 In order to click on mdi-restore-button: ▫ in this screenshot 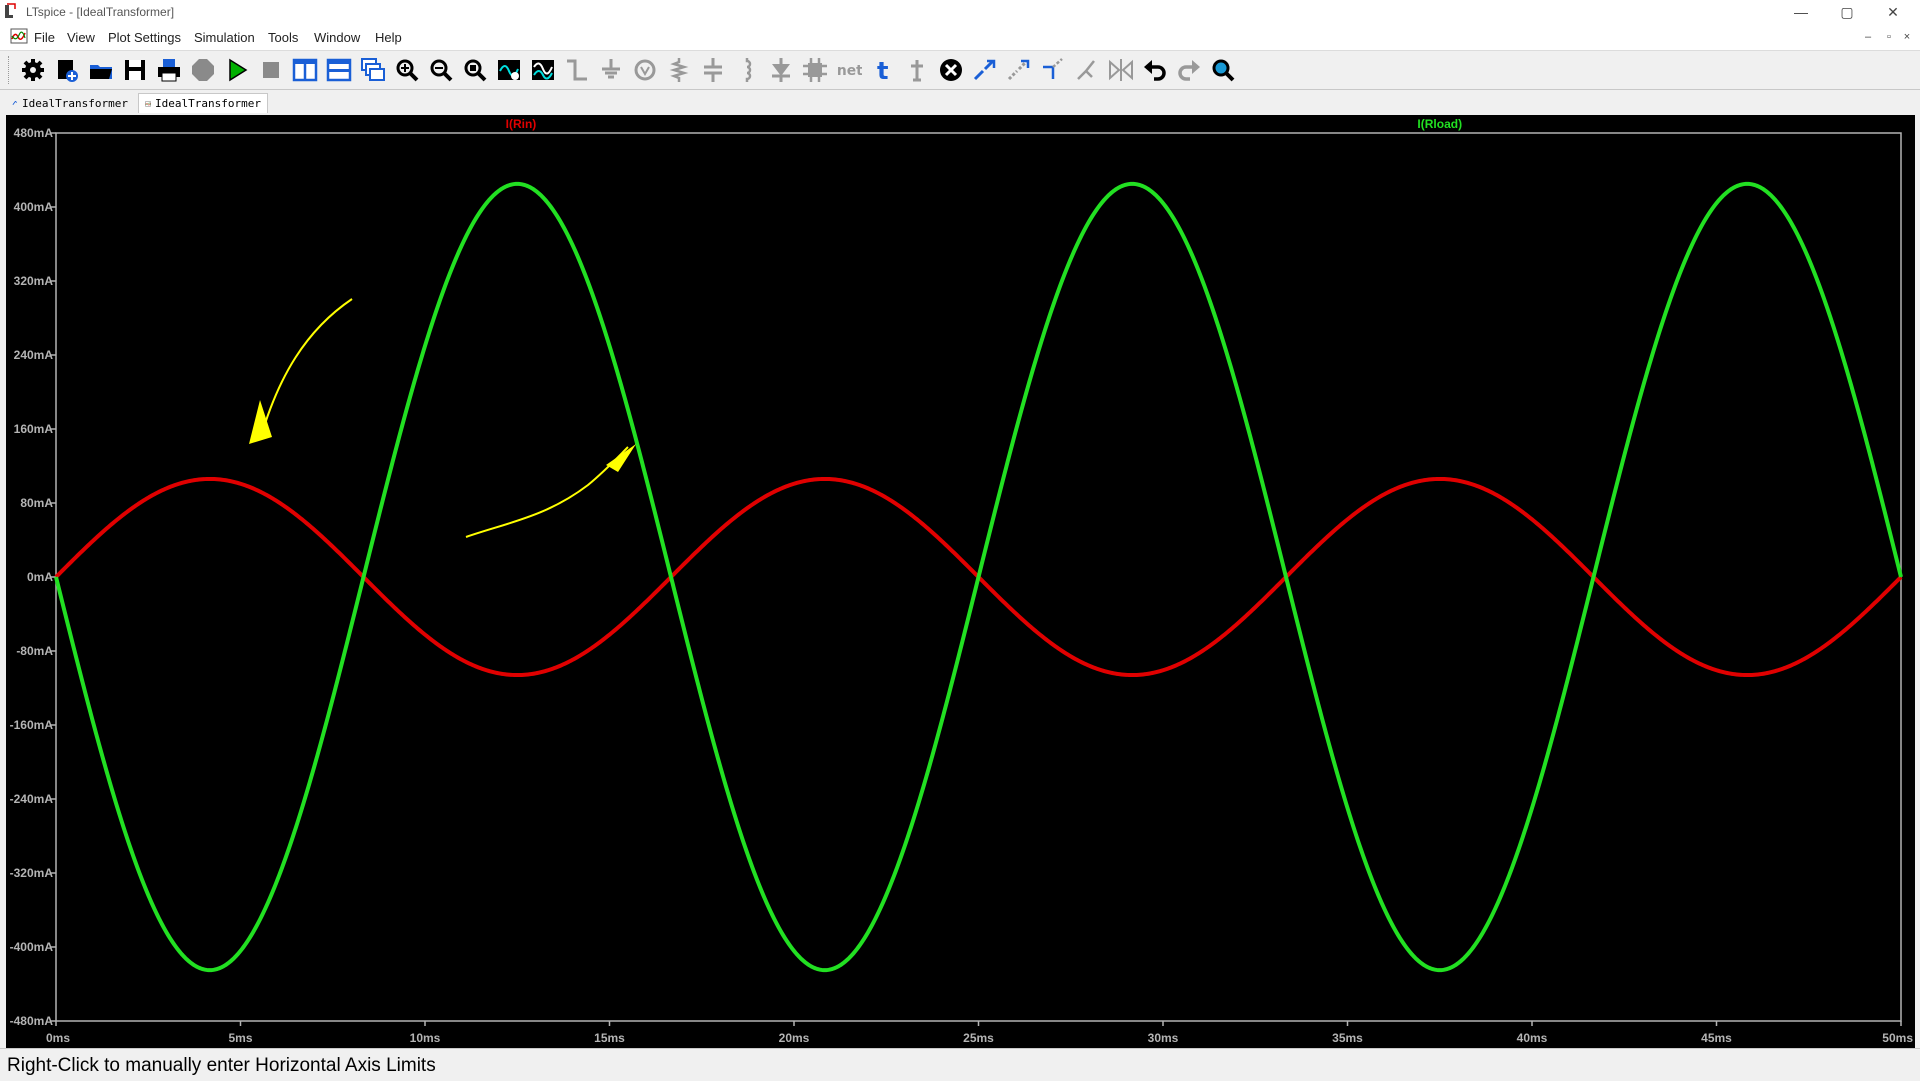, I will do `click(1889, 37)`.